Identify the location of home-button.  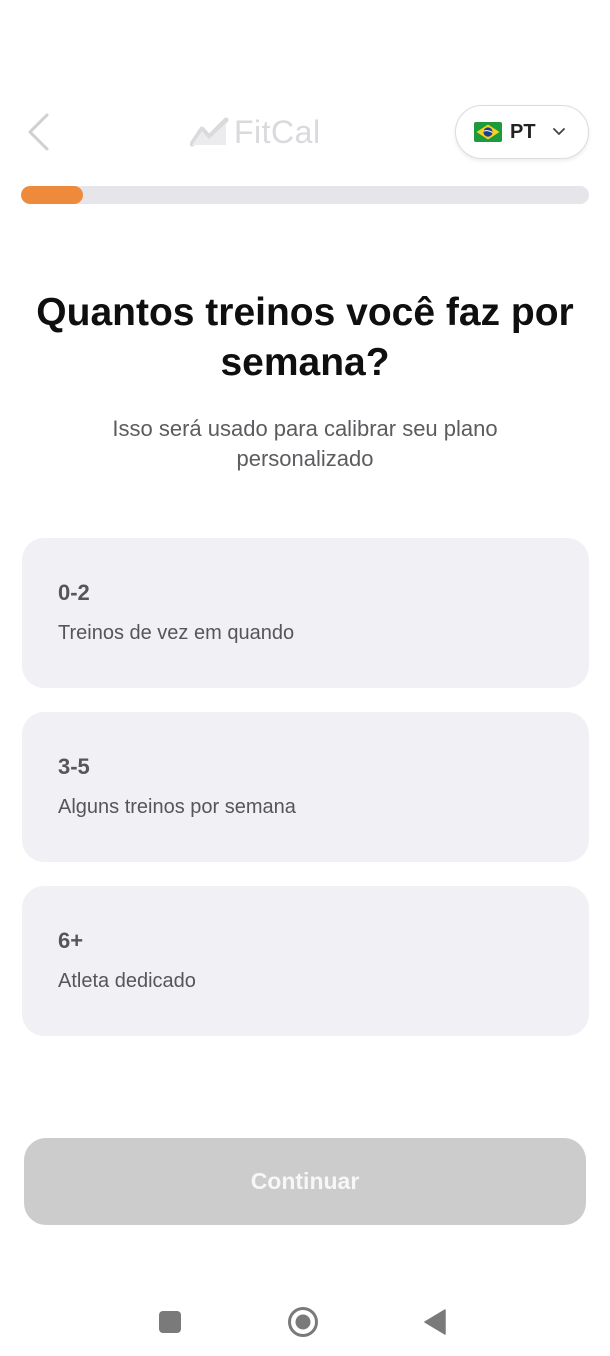
(303, 1322).